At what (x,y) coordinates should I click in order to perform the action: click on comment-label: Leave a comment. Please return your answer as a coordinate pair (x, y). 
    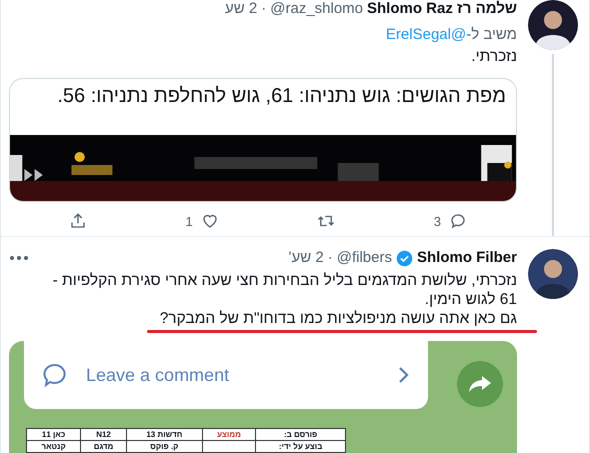
    Looking at the image, I should click on (158, 375).